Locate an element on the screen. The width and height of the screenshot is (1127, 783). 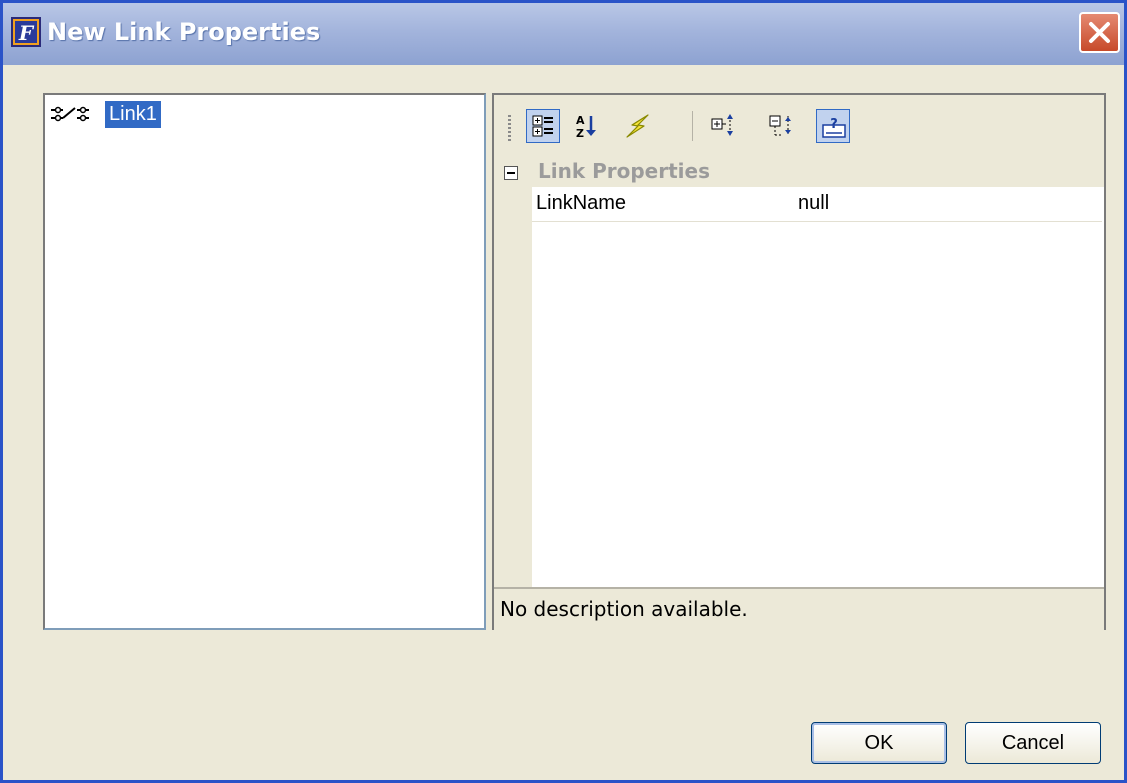
link-icon is located at coordinates (71, 116).